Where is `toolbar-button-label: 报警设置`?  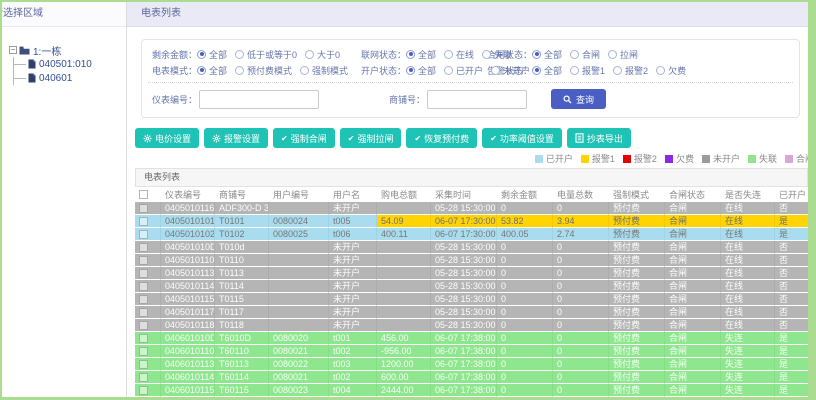 toolbar-button-label: 报警设置 is located at coordinates (242, 138).